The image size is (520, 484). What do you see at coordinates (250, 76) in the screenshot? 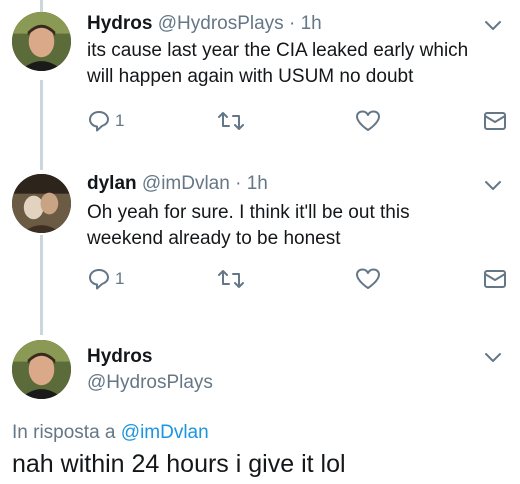
I see `tweet-text-line: will happen again with USUM no doubt` at bounding box center [250, 76].